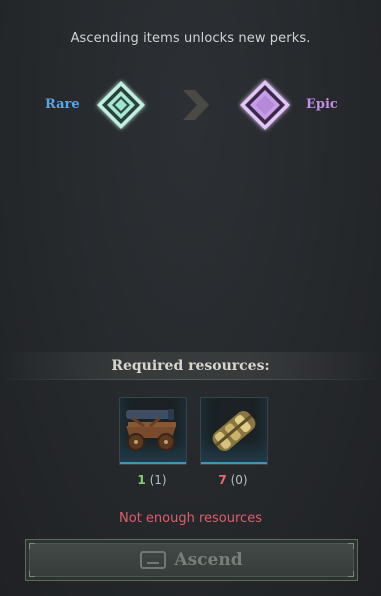 This screenshot has width=381, height=596. I want to click on ascend-button-label: Ascend, so click(208, 560).